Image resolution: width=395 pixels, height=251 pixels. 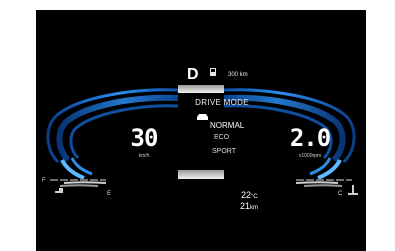 I want to click on fuel-gauge, so click(x=78, y=183).